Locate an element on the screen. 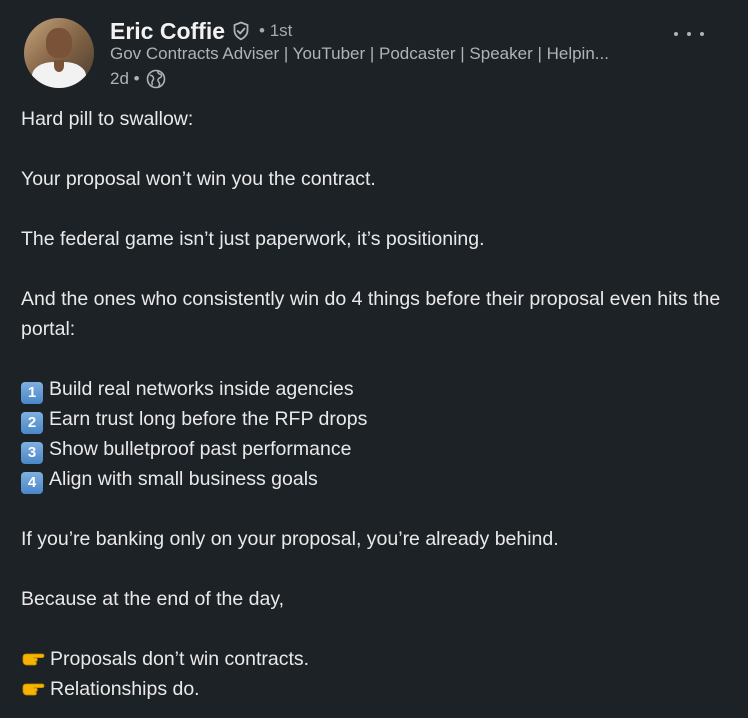 This screenshot has width=748, height=718. avatar-neck is located at coordinates (59, 66).